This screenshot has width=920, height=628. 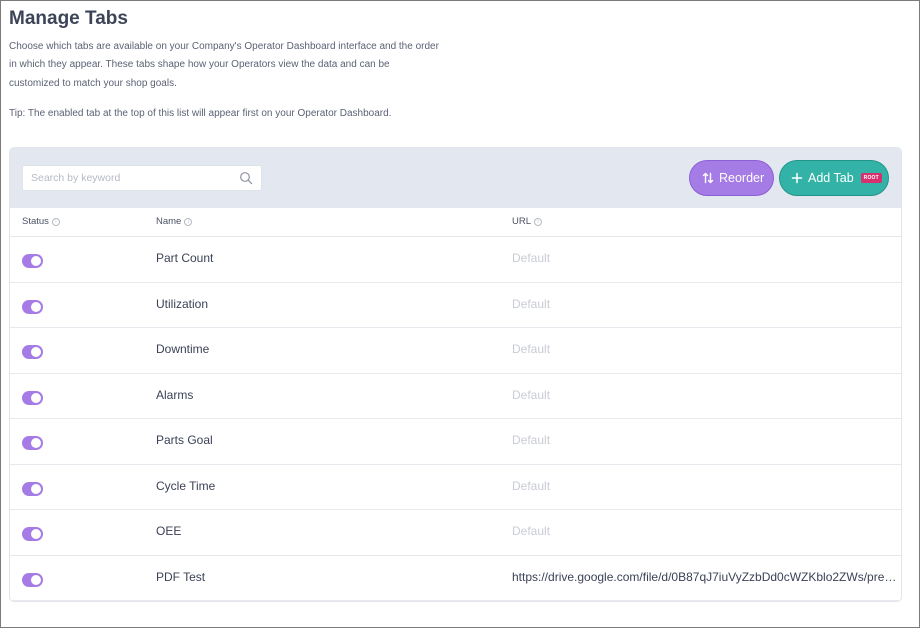 What do you see at coordinates (455, 442) in the screenshot?
I see `table-row: Parts Goal Default` at bounding box center [455, 442].